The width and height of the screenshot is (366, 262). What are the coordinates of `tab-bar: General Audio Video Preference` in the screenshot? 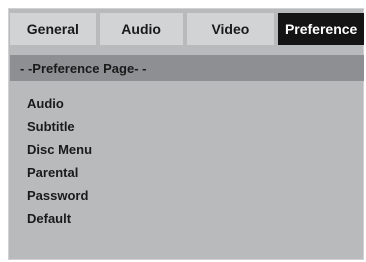 It's located at (187, 29).